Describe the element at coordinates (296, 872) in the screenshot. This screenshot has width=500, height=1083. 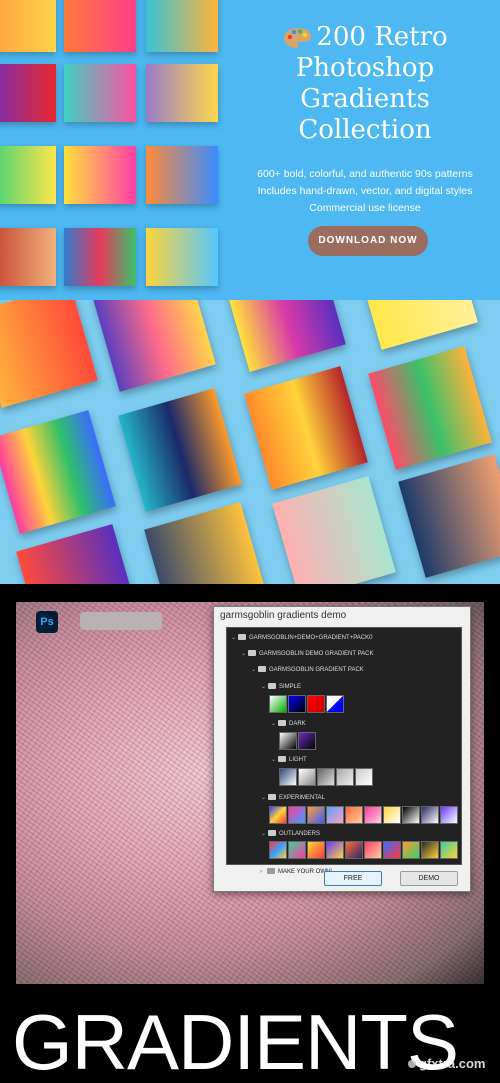
I see `tree-folder: › MAKE YOUR OWN!` at that location.